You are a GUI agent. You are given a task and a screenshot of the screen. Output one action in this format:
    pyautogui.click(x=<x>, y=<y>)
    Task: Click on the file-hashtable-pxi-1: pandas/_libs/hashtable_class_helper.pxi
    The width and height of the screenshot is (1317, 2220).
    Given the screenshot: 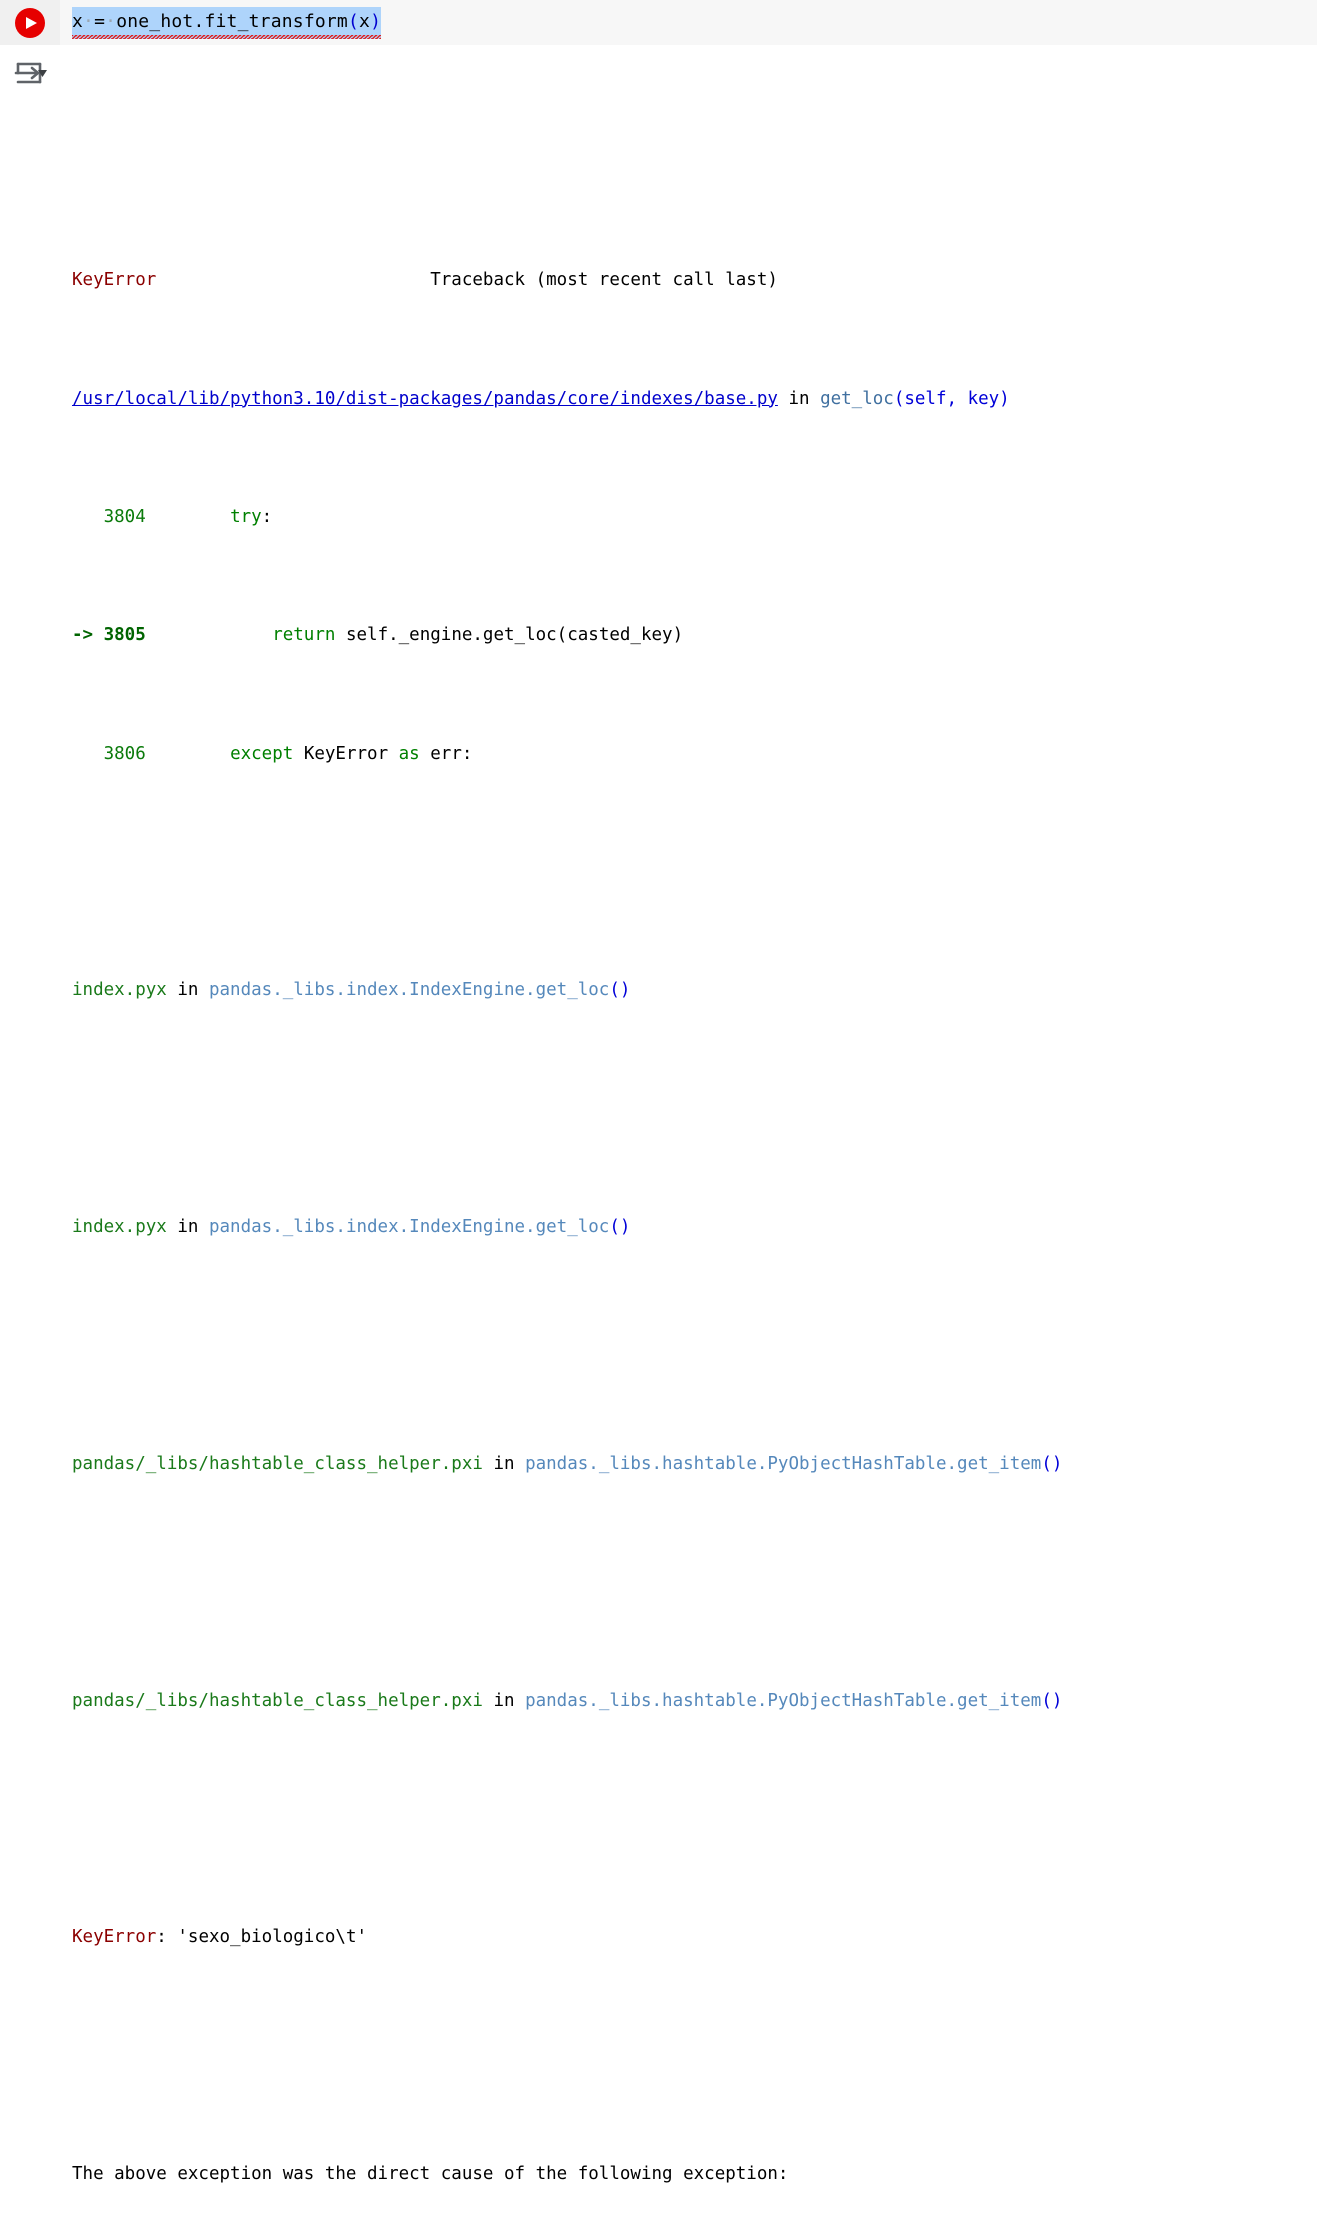 What is the action you would take?
    pyautogui.click(x=277, y=1463)
    